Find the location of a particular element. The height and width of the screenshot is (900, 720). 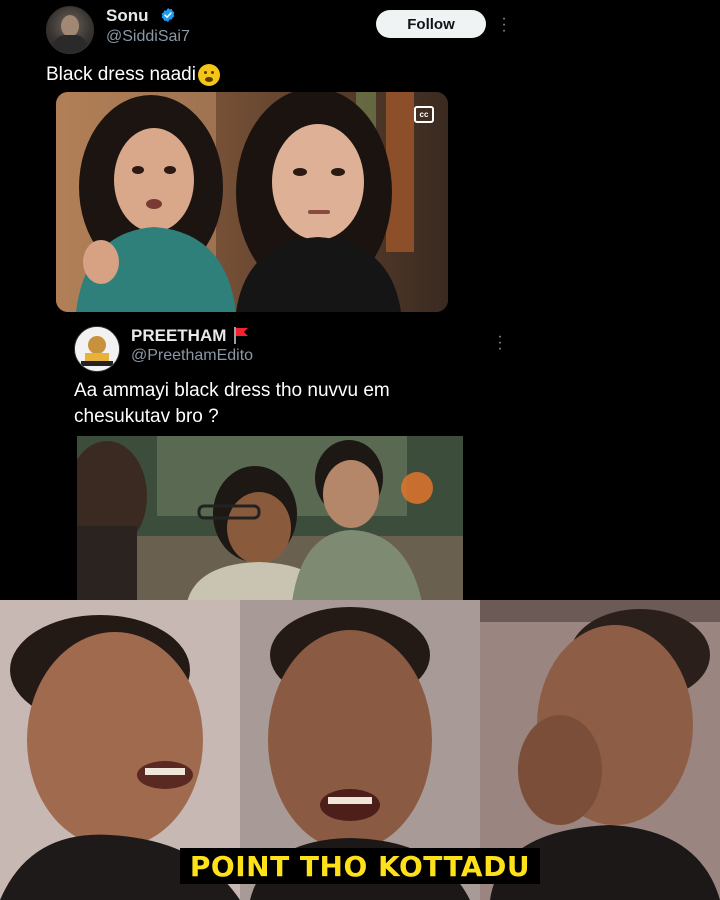

author-handle: @SiddiSai7 is located at coordinates (148, 37).